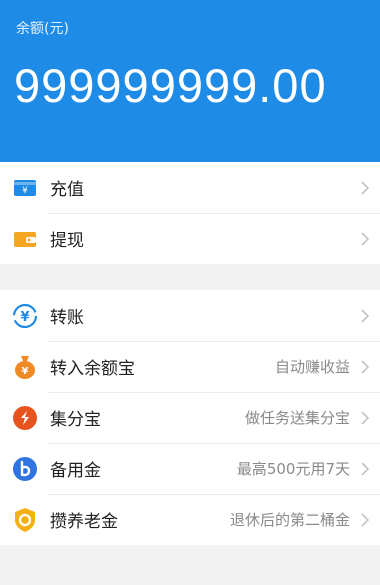  Describe the element at coordinates (190, 277) in the screenshot. I see `section-gap` at that location.